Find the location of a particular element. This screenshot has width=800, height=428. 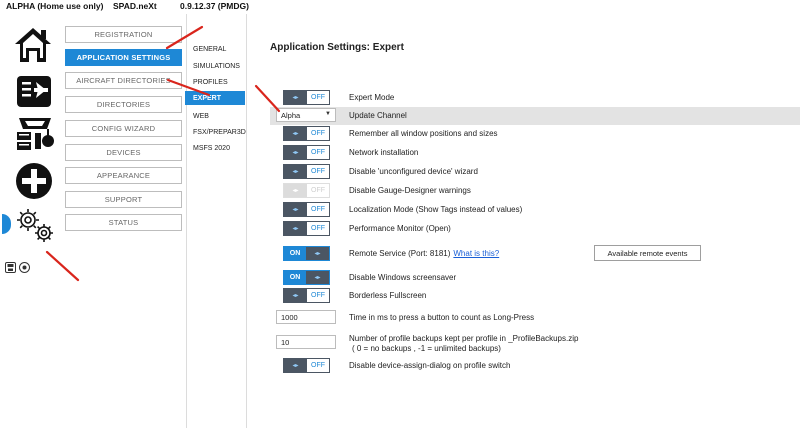

setting-label: Remember all window positions and sizes is located at coordinates (423, 133).